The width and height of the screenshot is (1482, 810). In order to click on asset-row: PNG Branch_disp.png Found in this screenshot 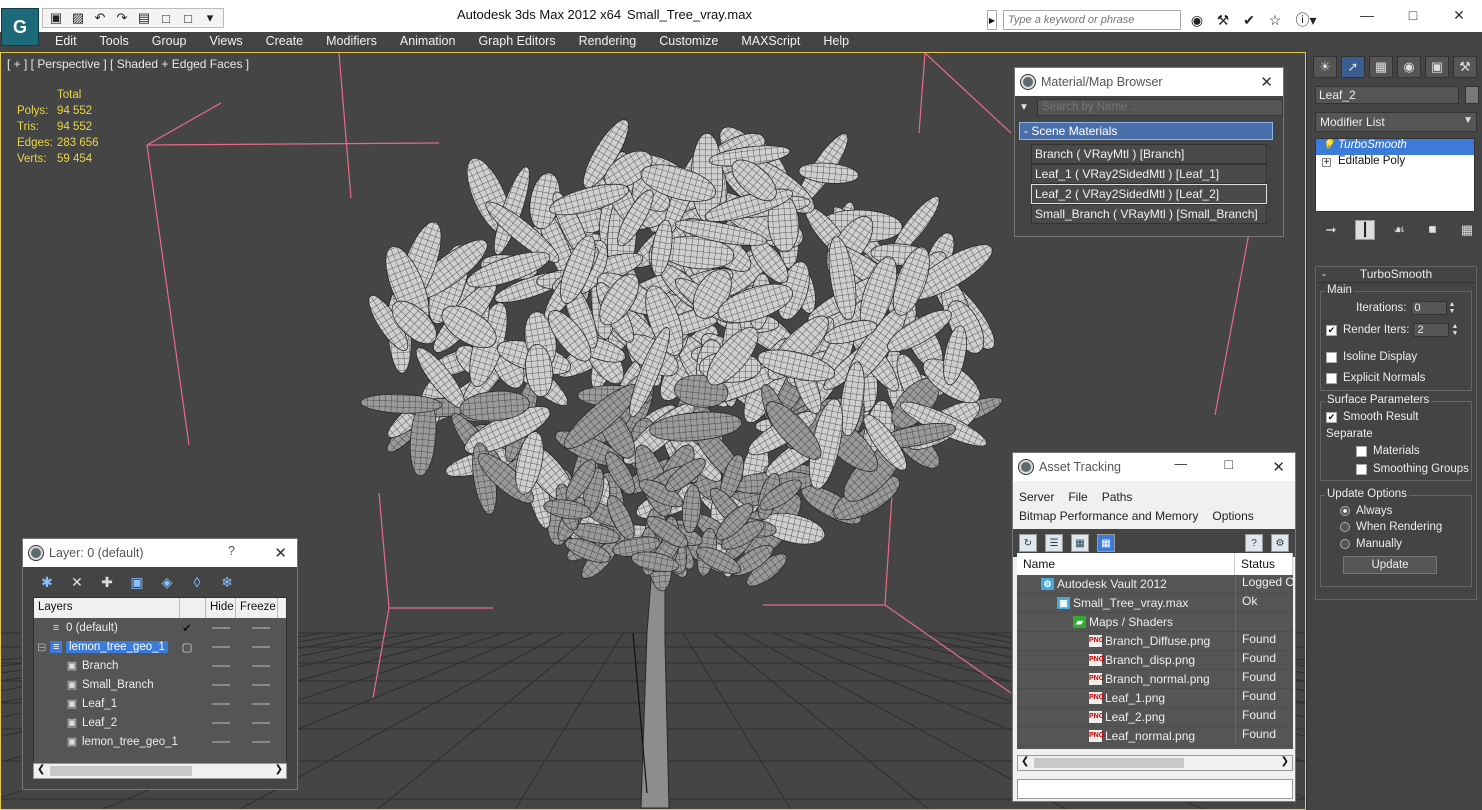, I will do `click(1155, 660)`.